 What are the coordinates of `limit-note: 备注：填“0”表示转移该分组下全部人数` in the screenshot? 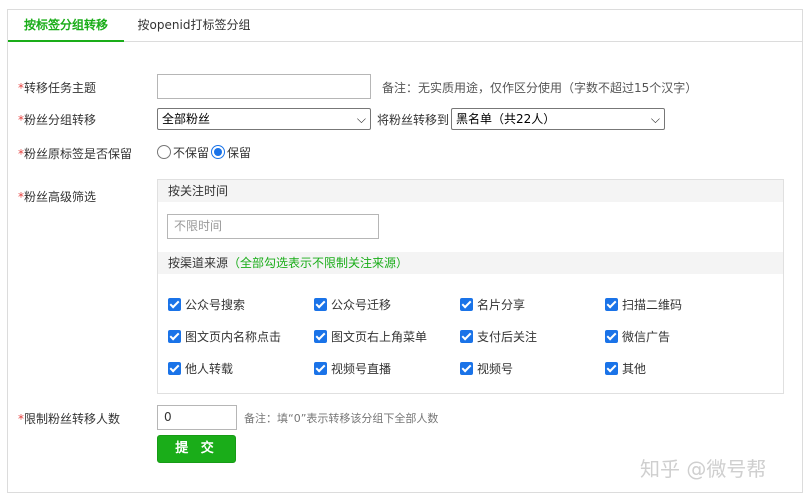 It's located at (341, 418).